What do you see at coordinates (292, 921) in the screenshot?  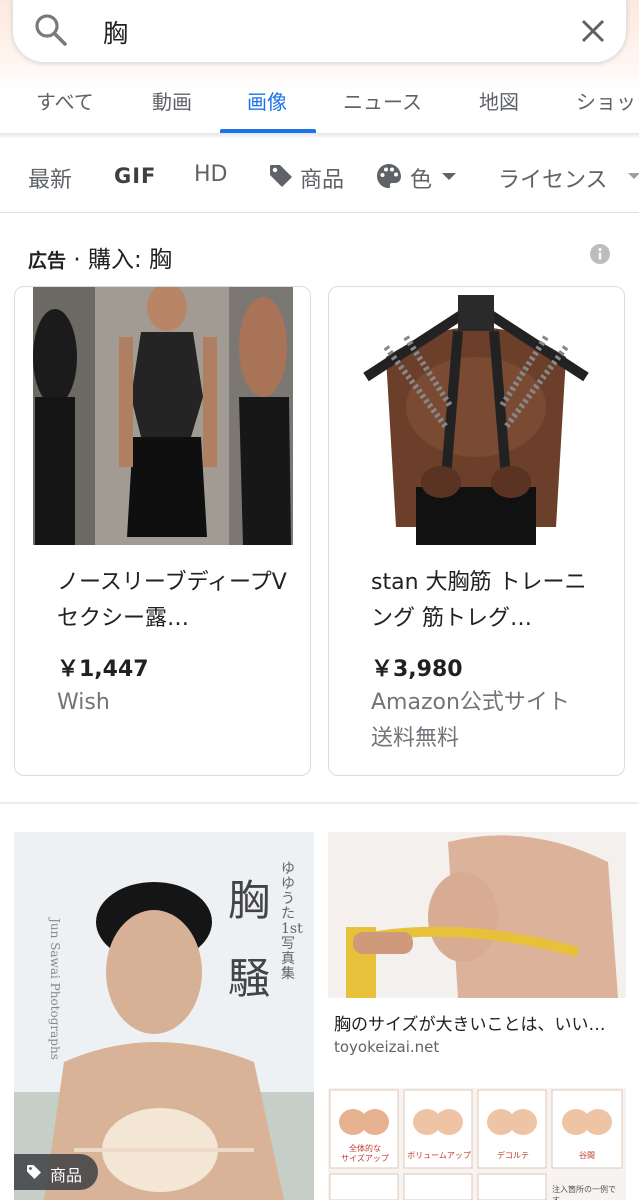 I see `result-image-subtitle: ゆゆうた1st写真集` at bounding box center [292, 921].